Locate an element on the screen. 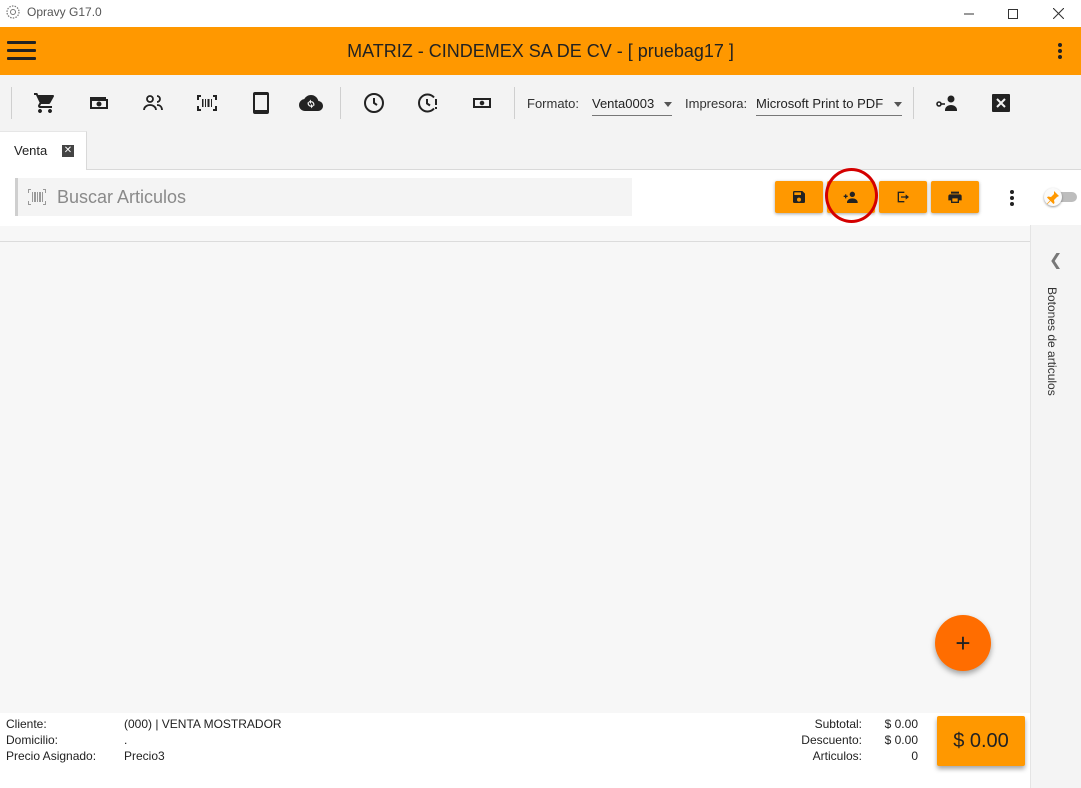  tab-bar: Venta ✕ is located at coordinates (540, 150).